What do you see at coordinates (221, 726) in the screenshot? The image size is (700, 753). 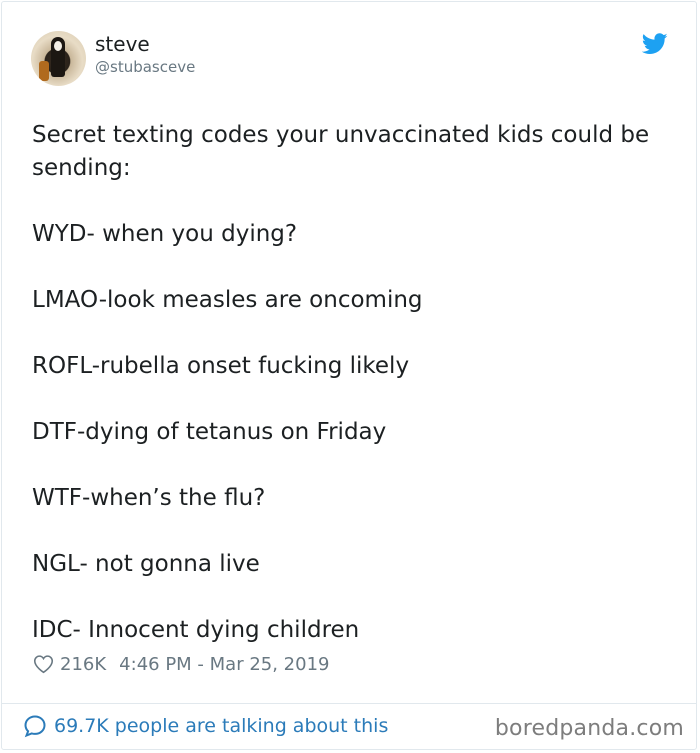 I see `talking-text: 69.7K people are talking about this` at bounding box center [221, 726].